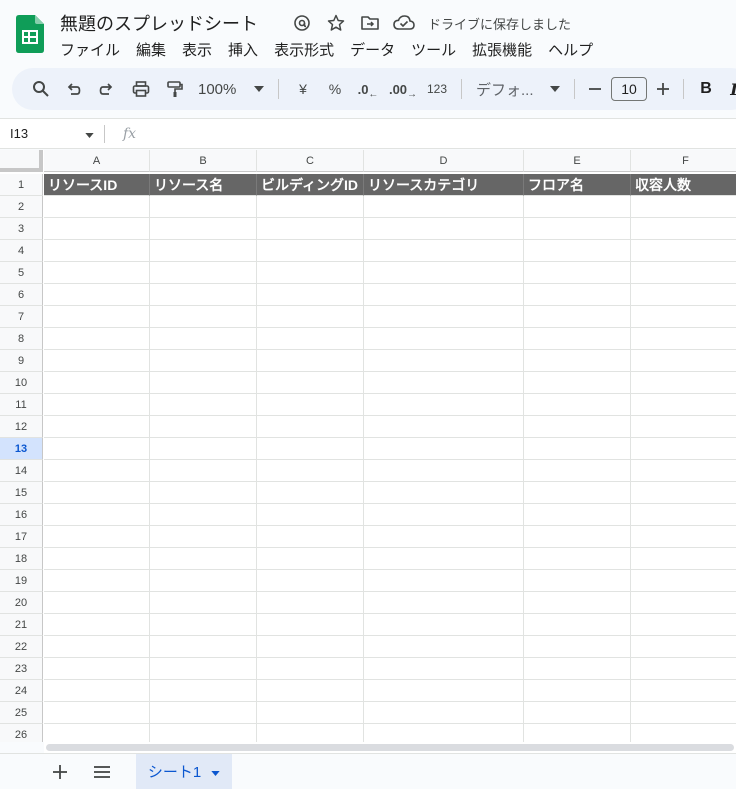 The image size is (736, 789). Describe the element at coordinates (21, 515) in the screenshot. I see `row-header: 16` at that location.